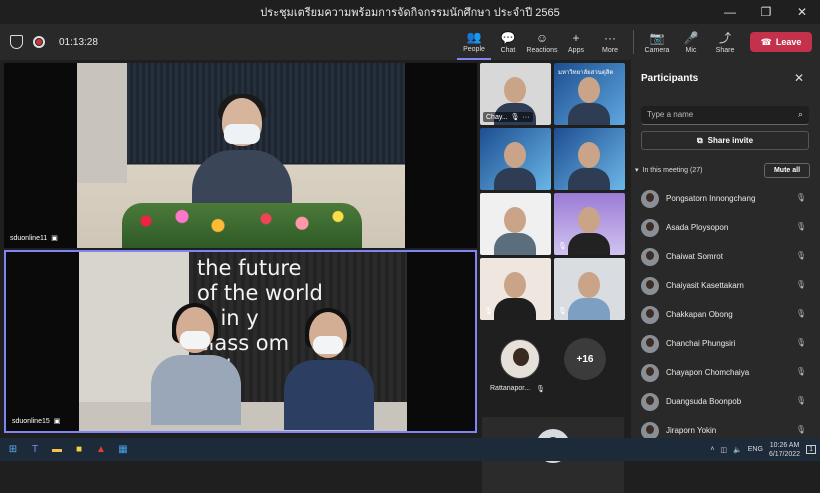 This screenshot has width=820, height=493. I want to click on in-meeting-section: ▾ In this meeting (27), so click(669, 170).